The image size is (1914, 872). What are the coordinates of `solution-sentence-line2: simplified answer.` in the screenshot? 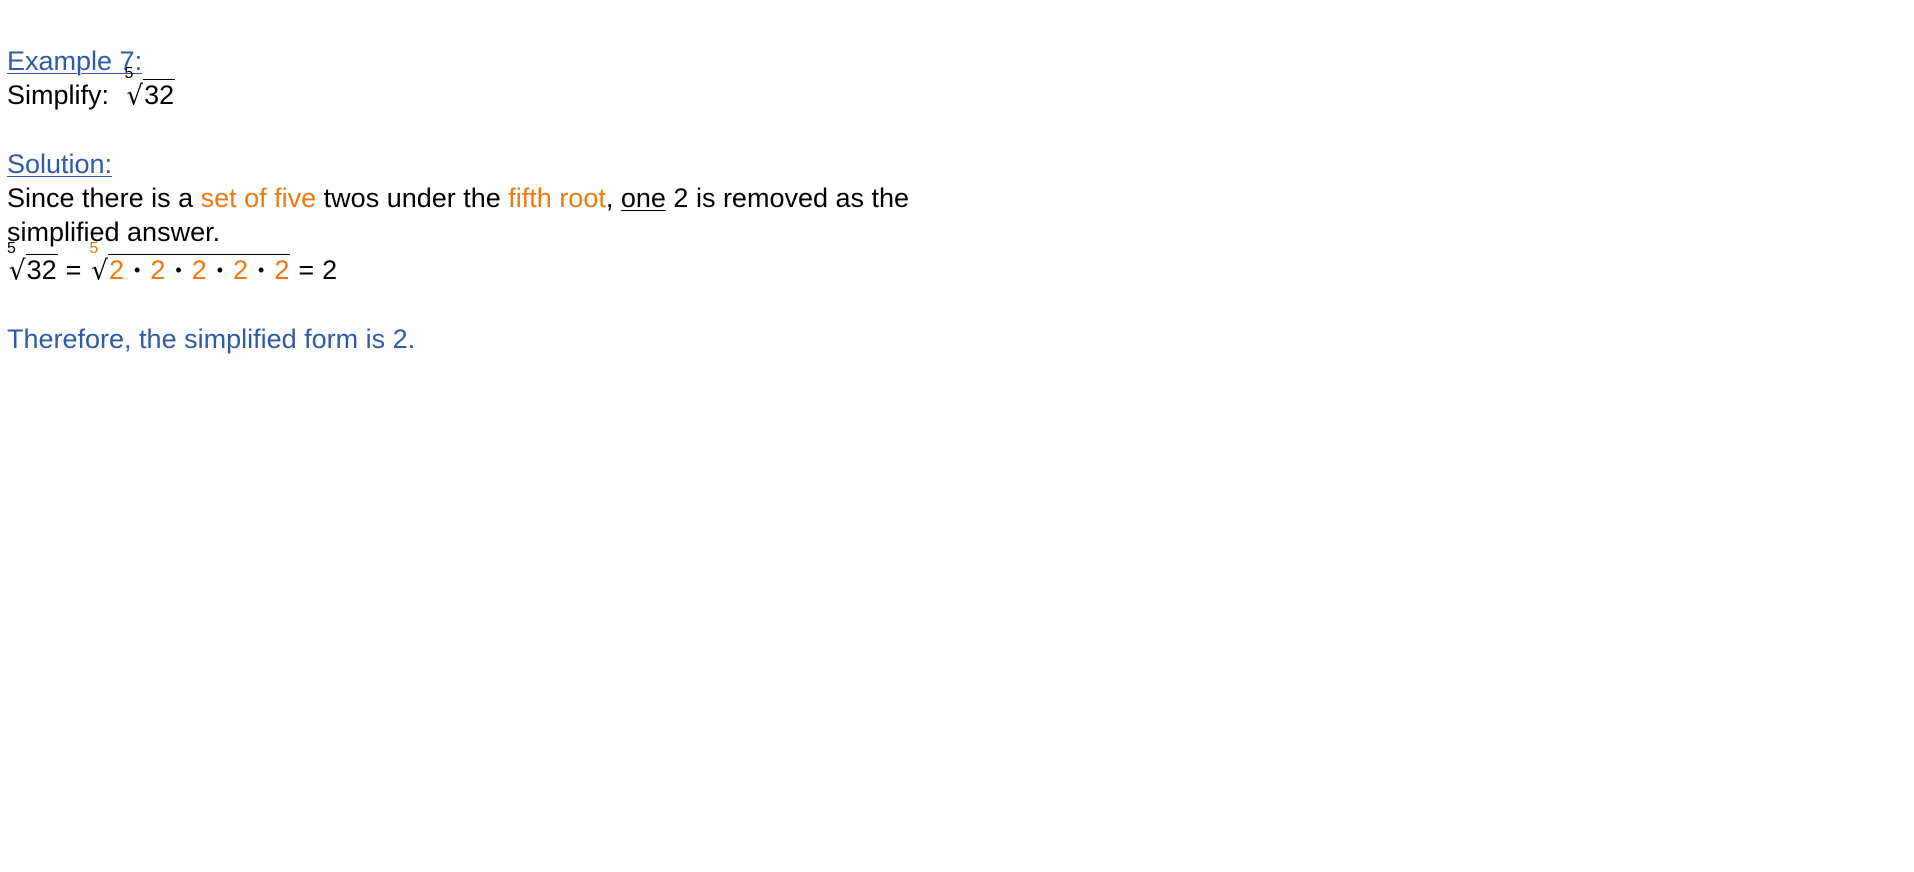 It's located at (114, 232).